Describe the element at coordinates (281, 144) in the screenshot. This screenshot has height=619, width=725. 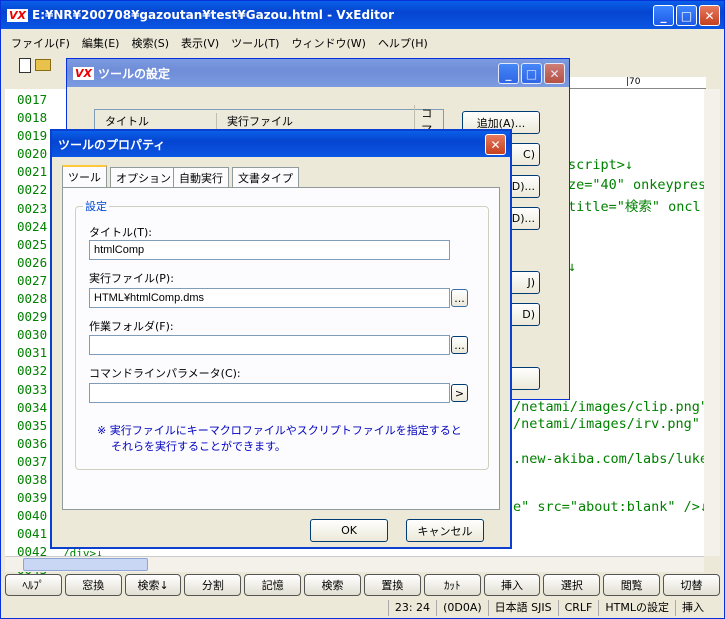
I see `tool-properties-title-bar: ツールのプロパティ ✕` at that location.